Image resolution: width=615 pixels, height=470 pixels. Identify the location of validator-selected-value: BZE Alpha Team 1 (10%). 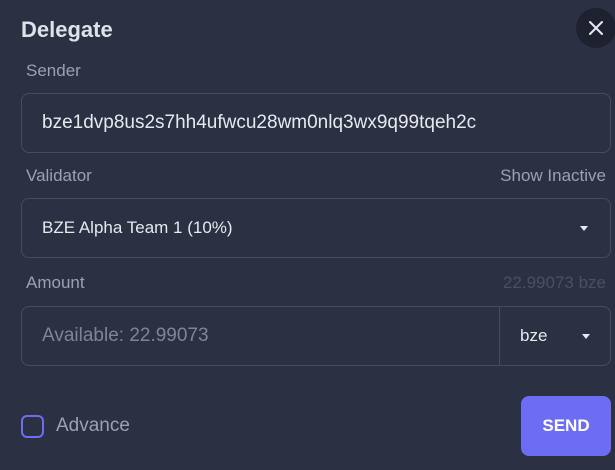
(137, 227).